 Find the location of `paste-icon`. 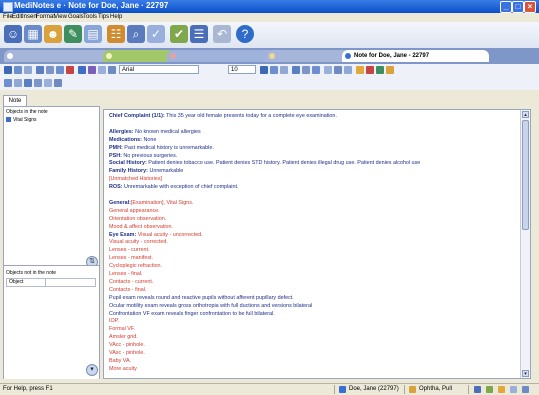

paste-icon is located at coordinates (60, 70).